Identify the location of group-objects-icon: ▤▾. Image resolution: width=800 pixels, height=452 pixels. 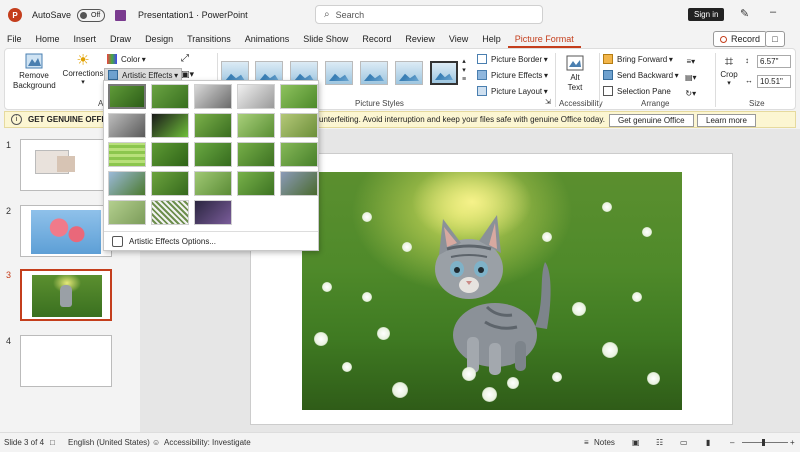
(691, 78).